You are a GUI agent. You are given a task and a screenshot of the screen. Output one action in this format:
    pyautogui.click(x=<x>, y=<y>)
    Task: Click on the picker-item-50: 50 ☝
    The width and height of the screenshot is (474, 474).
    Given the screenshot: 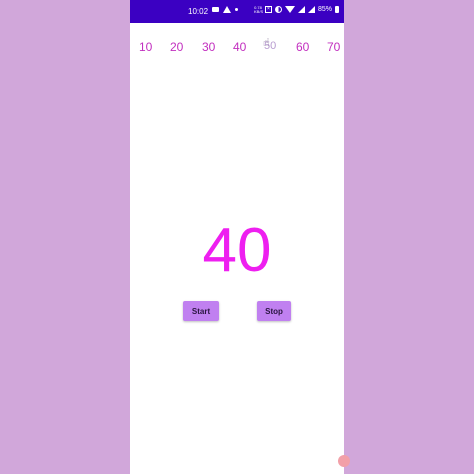 What is the action you would take?
    pyautogui.click(x=269, y=44)
    